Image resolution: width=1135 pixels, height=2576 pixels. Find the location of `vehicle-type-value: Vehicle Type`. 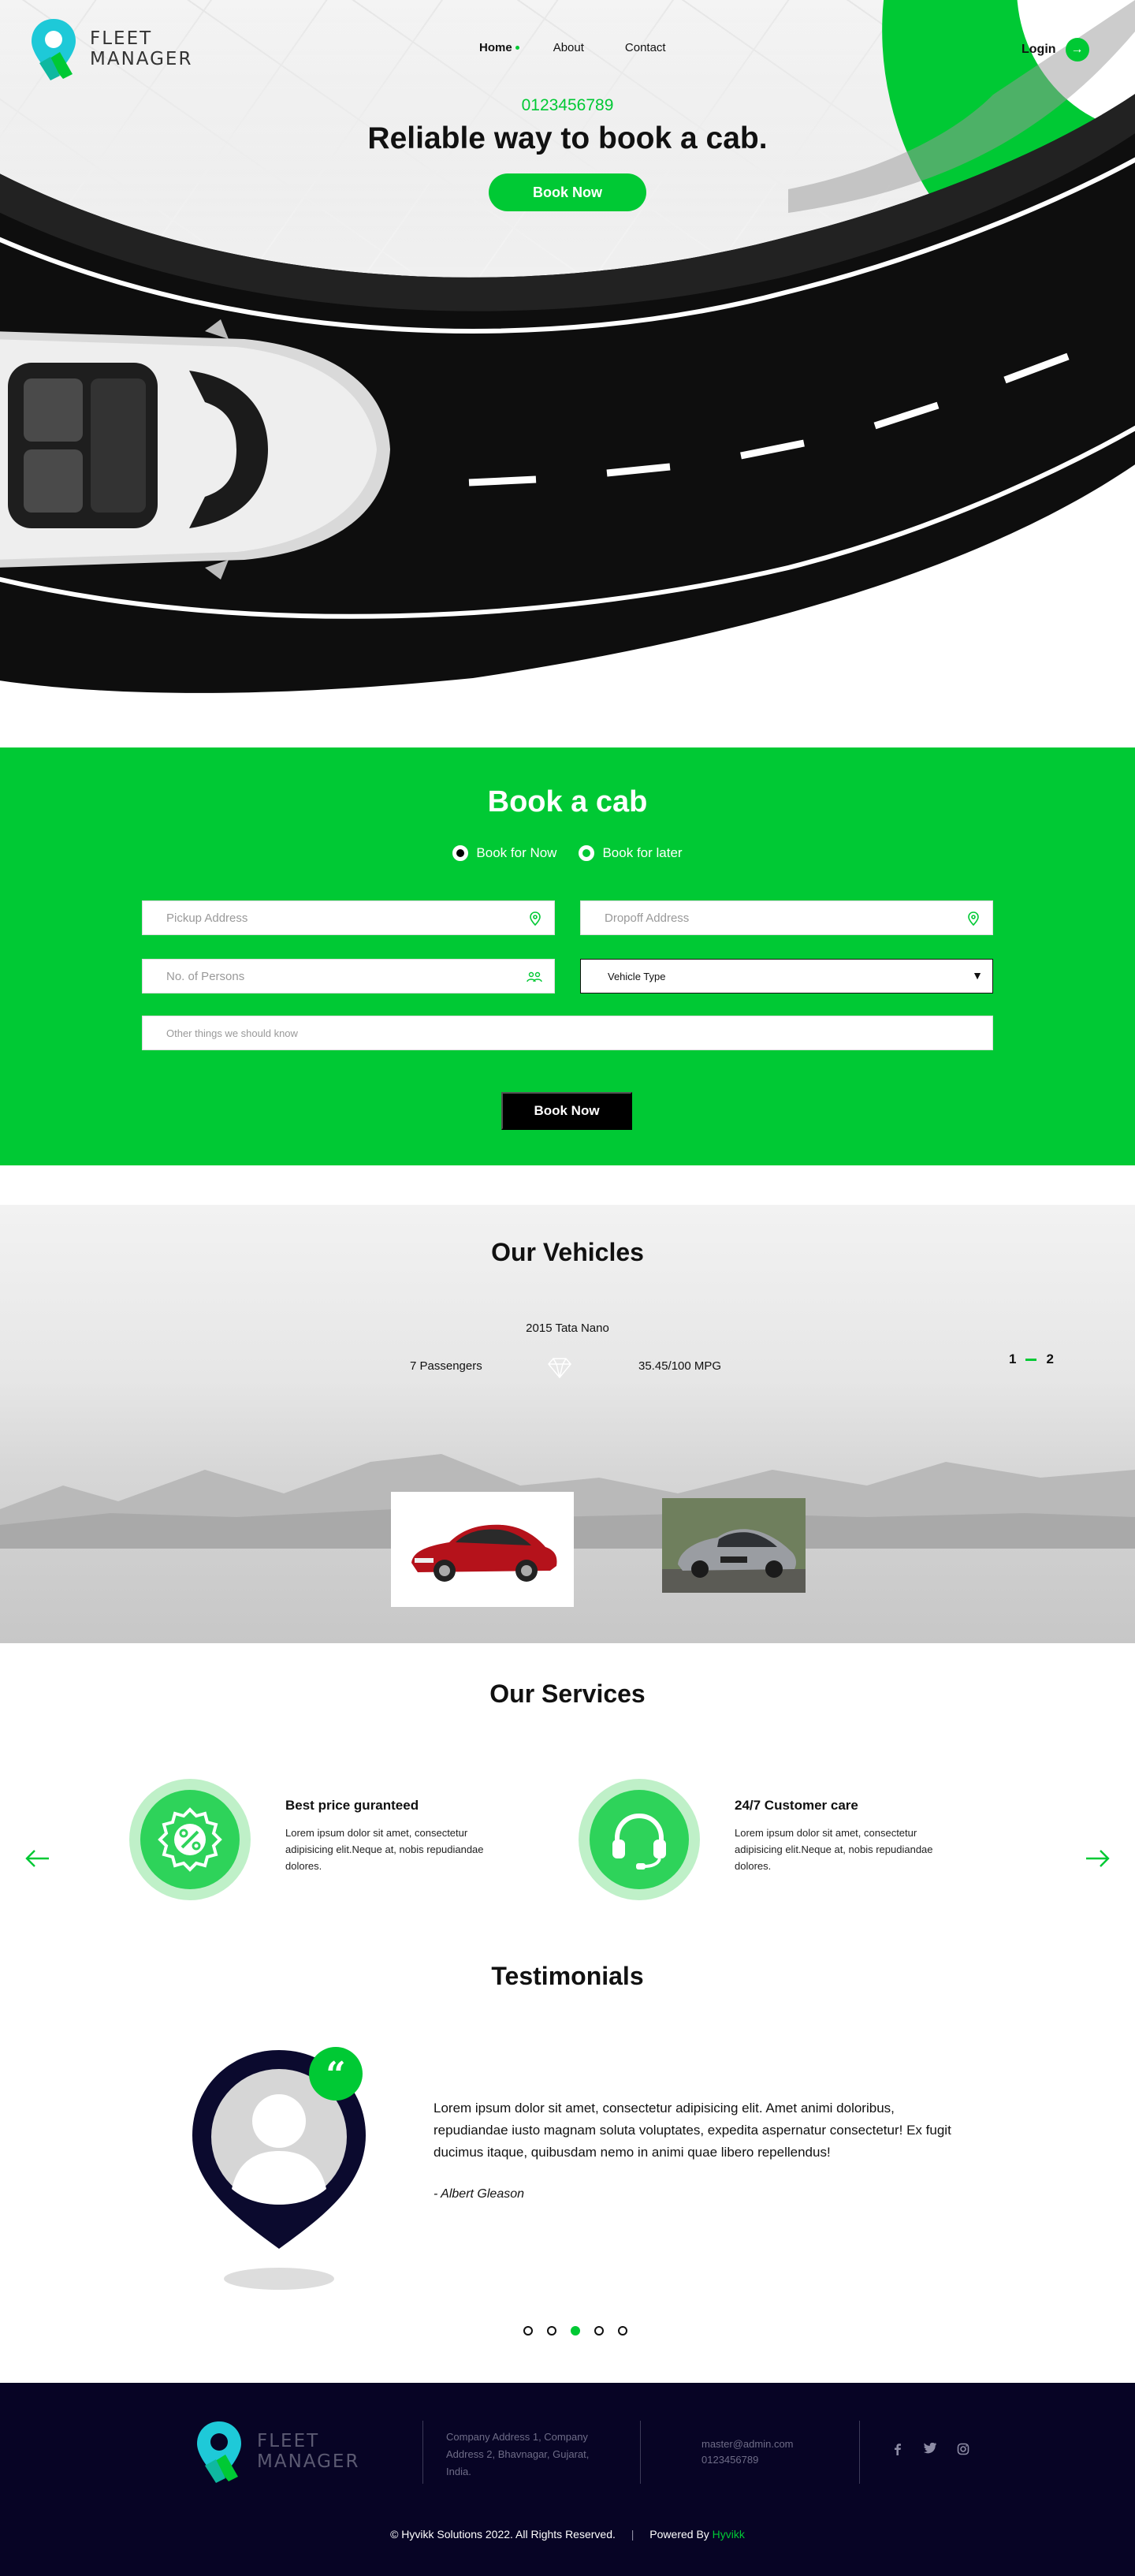

vehicle-type-value: Vehicle Type is located at coordinates (637, 976).